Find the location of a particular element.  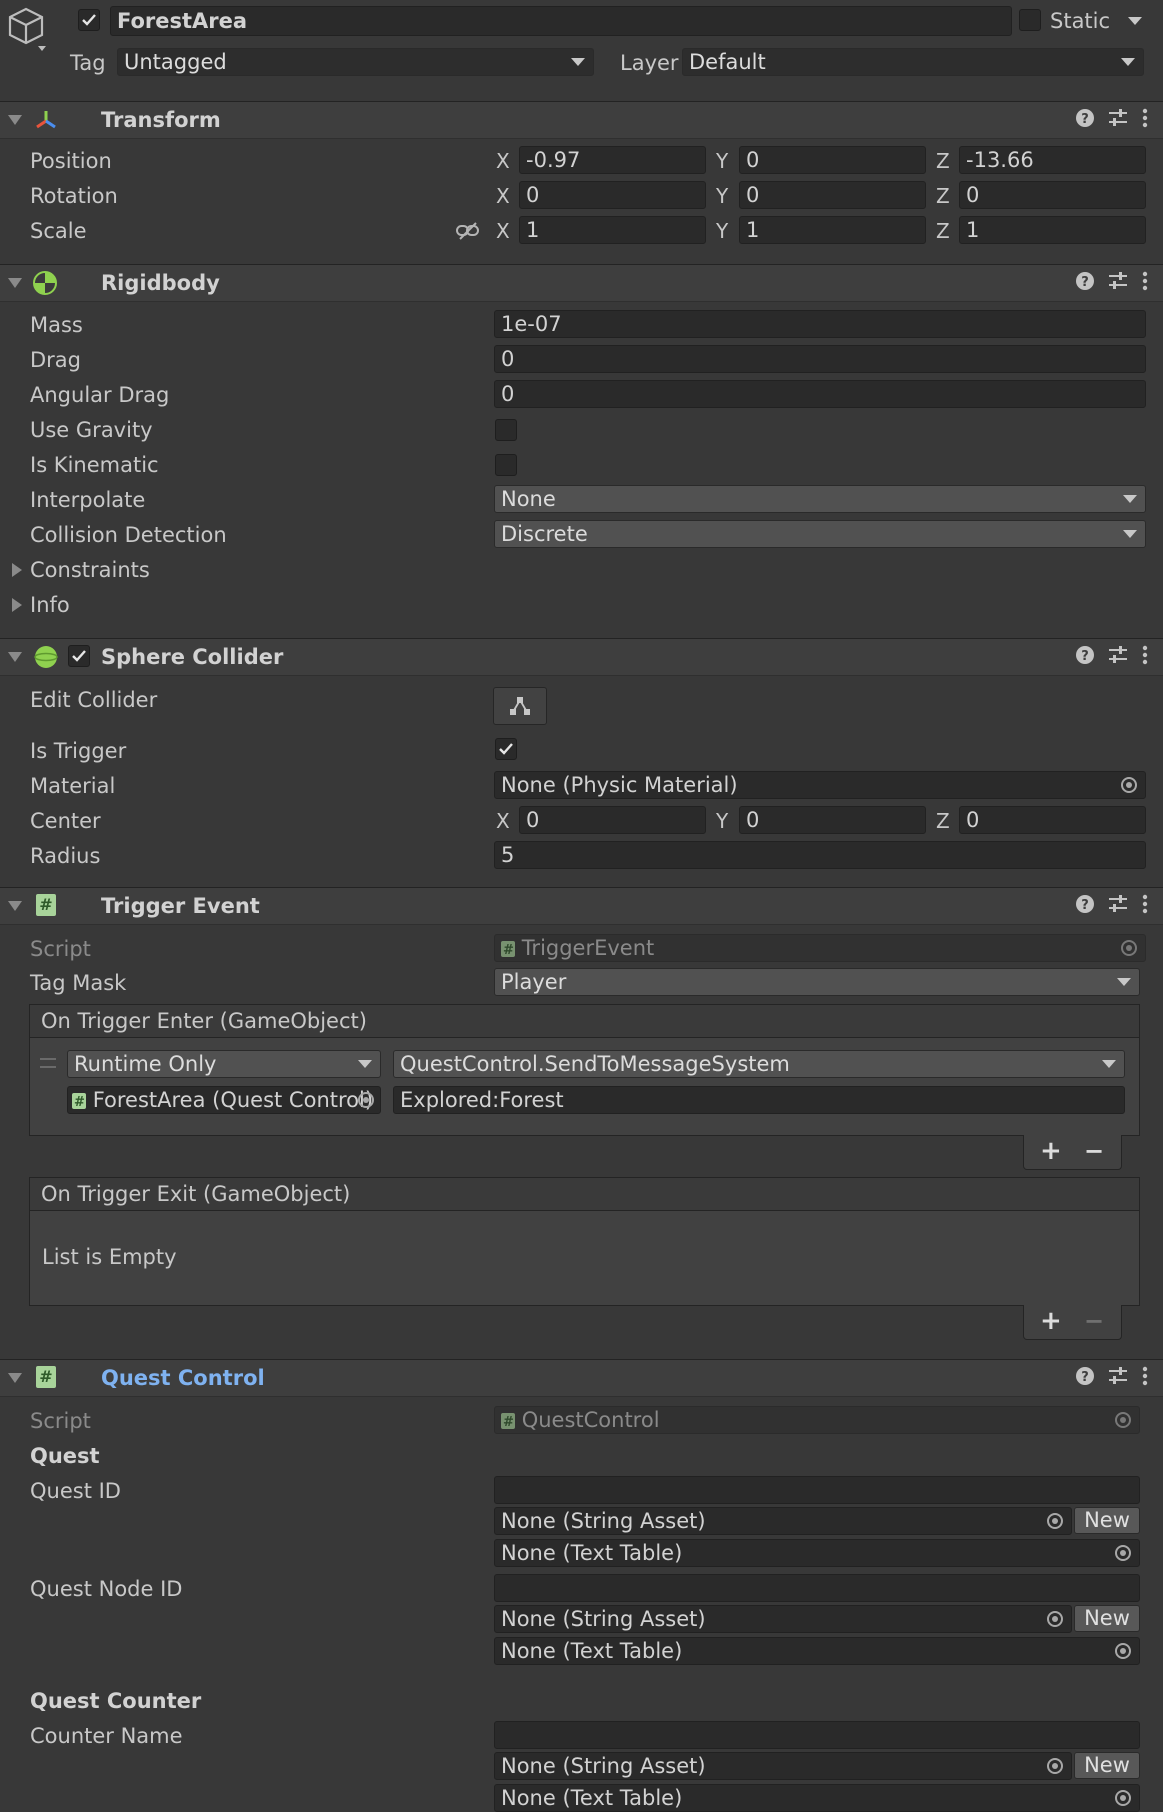

quest-id-string-asset-field: None (String Asset) is located at coordinates (783, 1521).